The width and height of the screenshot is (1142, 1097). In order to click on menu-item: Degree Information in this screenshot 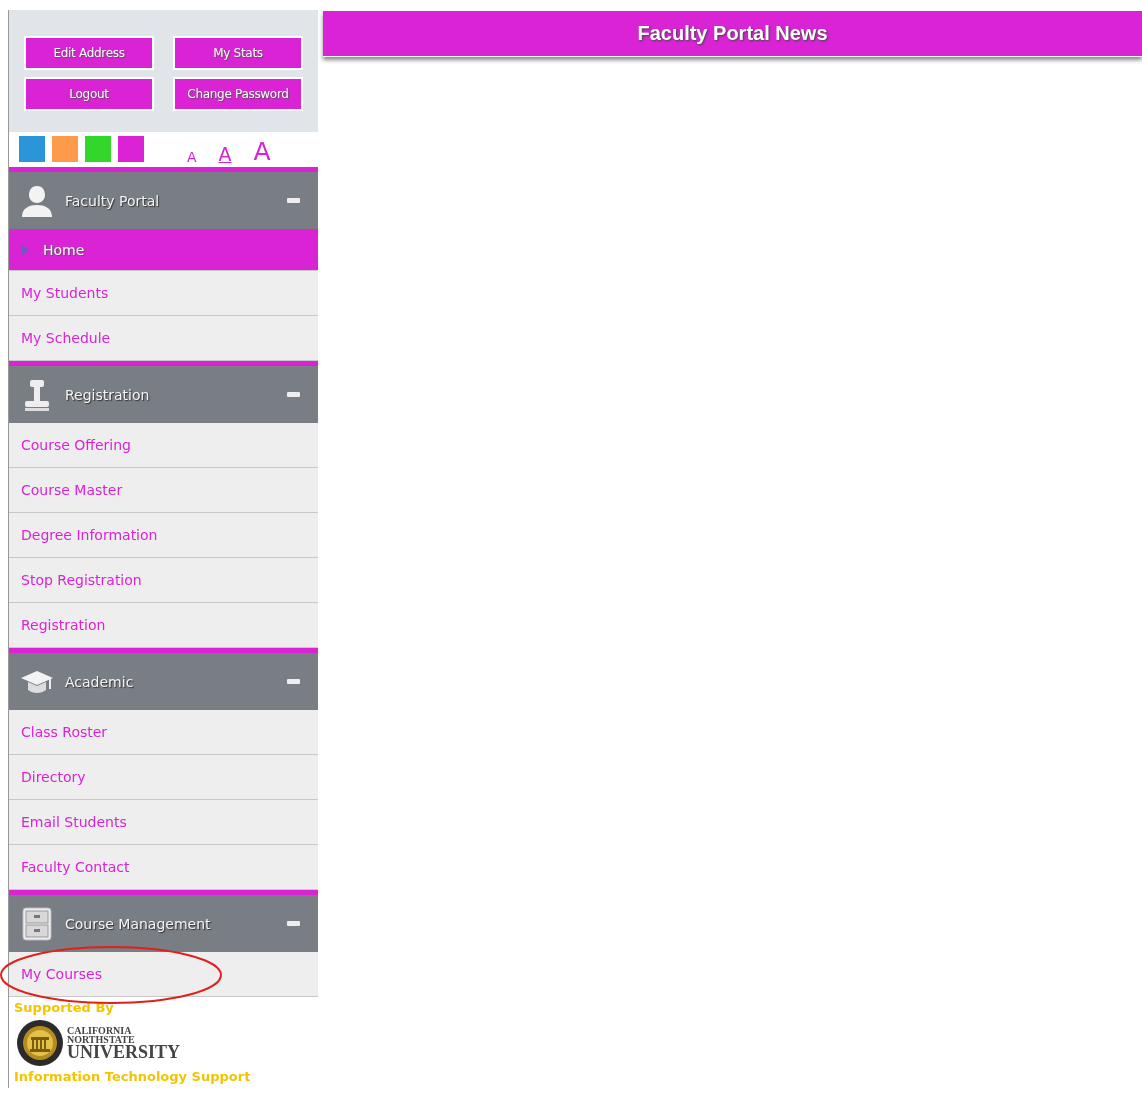, I will do `click(163, 535)`.